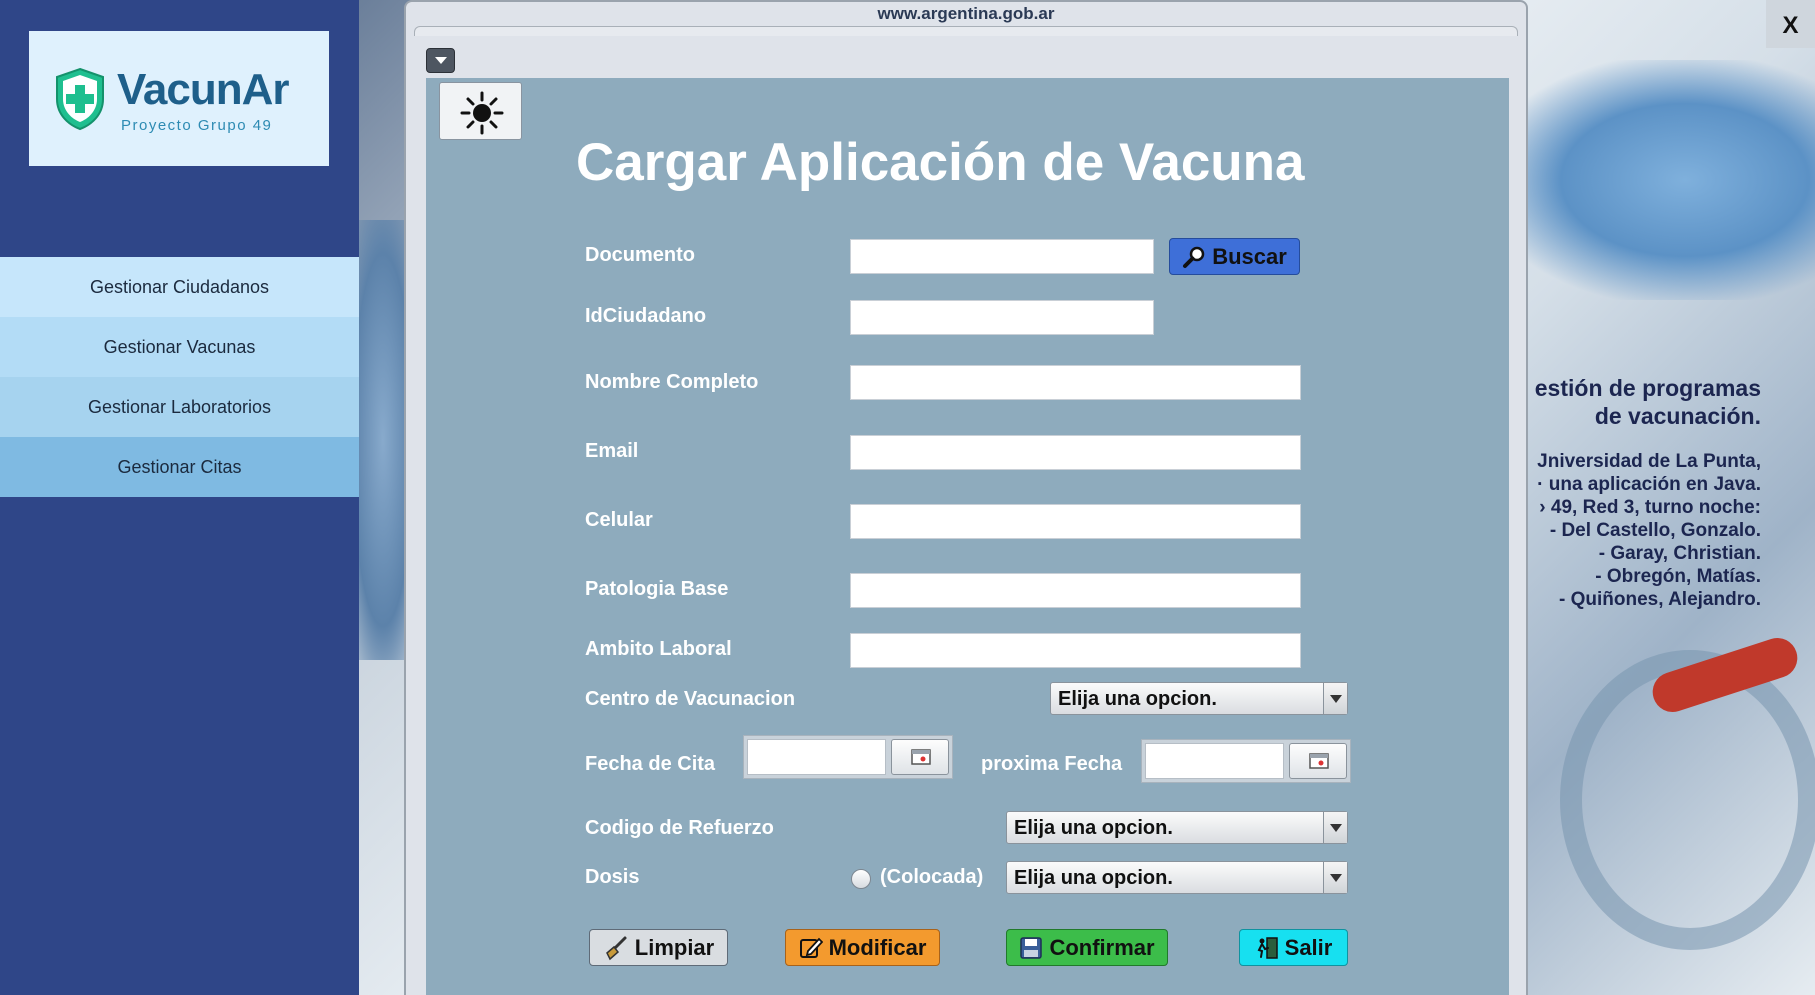 The image size is (1815, 995). What do you see at coordinates (1678, 576) in the screenshot?
I see `info-line: - Obregón, Matías.` at bounding box center [1678, 576].